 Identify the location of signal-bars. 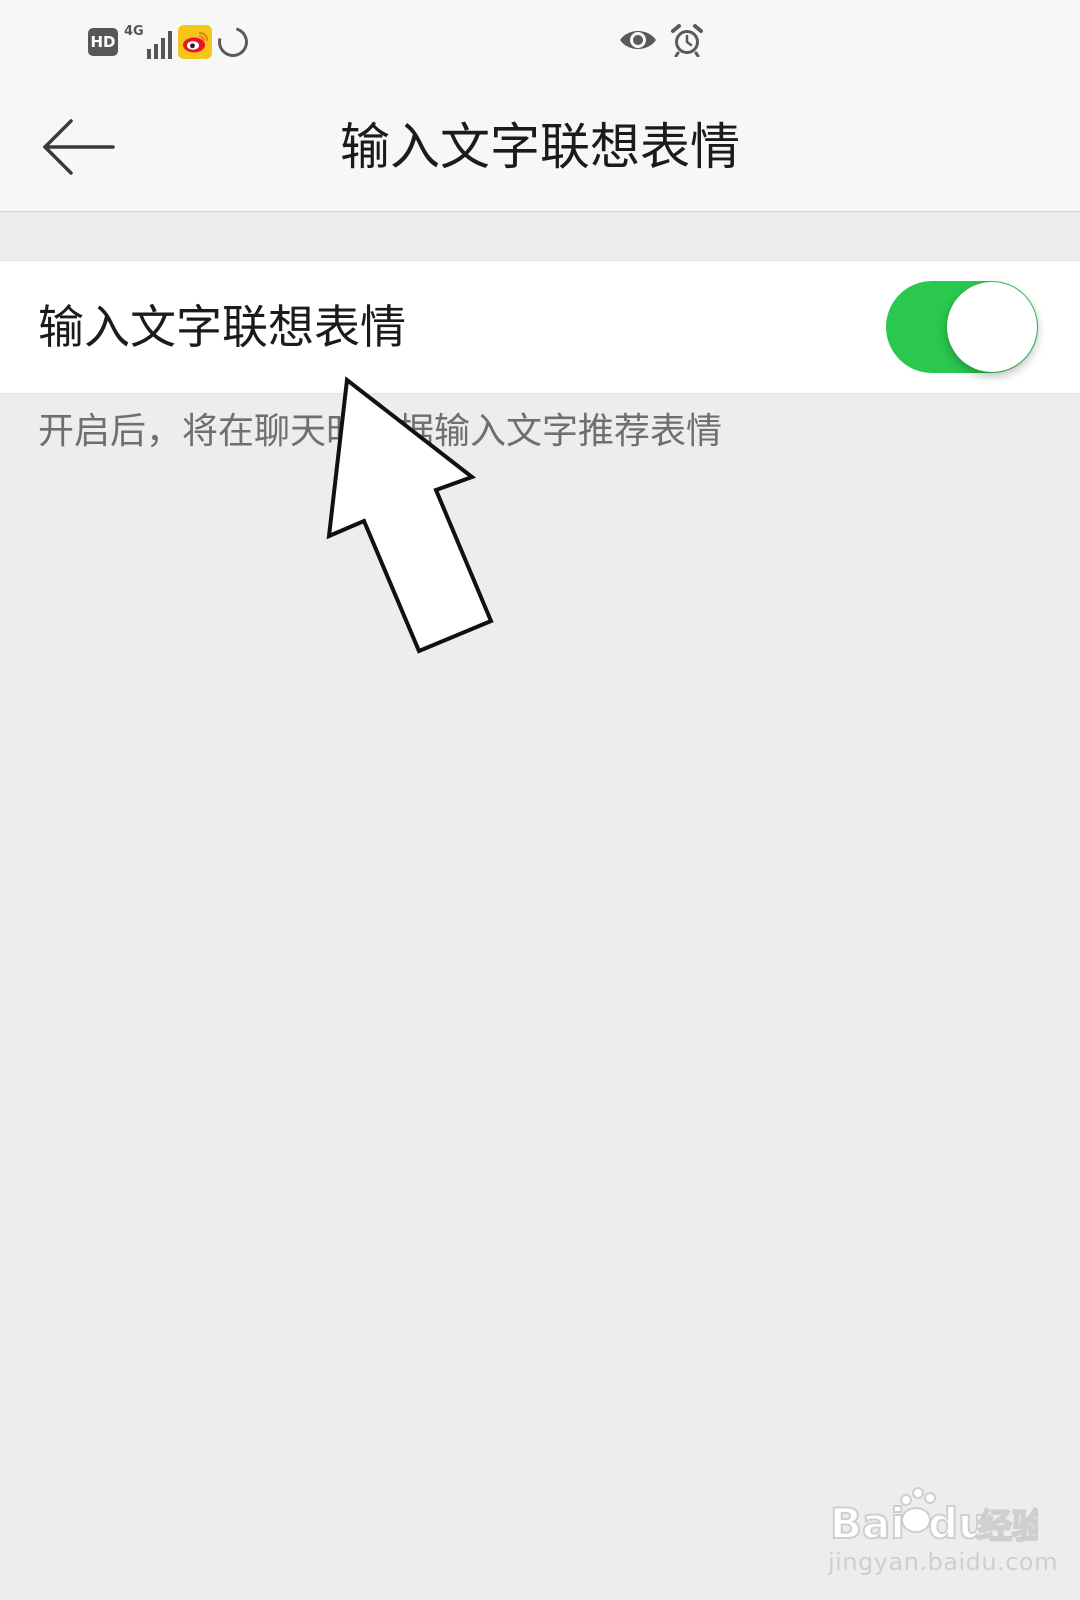
(159, 44).